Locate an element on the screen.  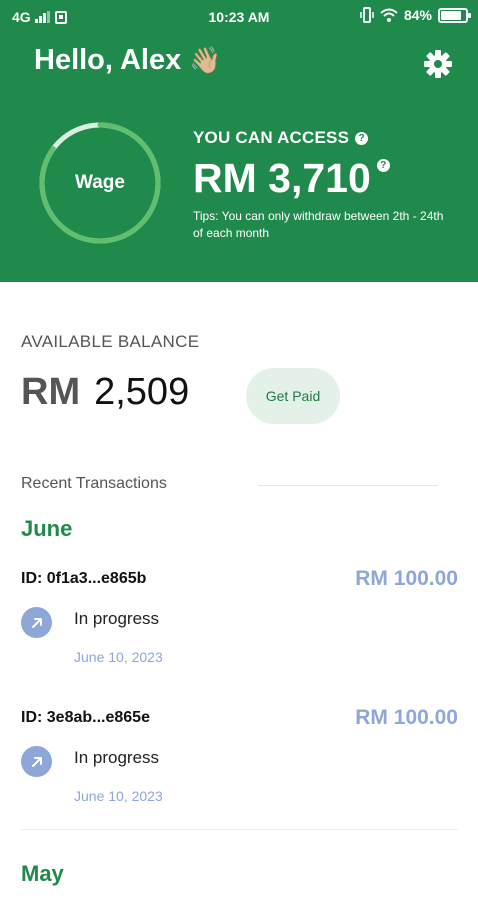
month-heading: June is located at coordinates (47, 528).